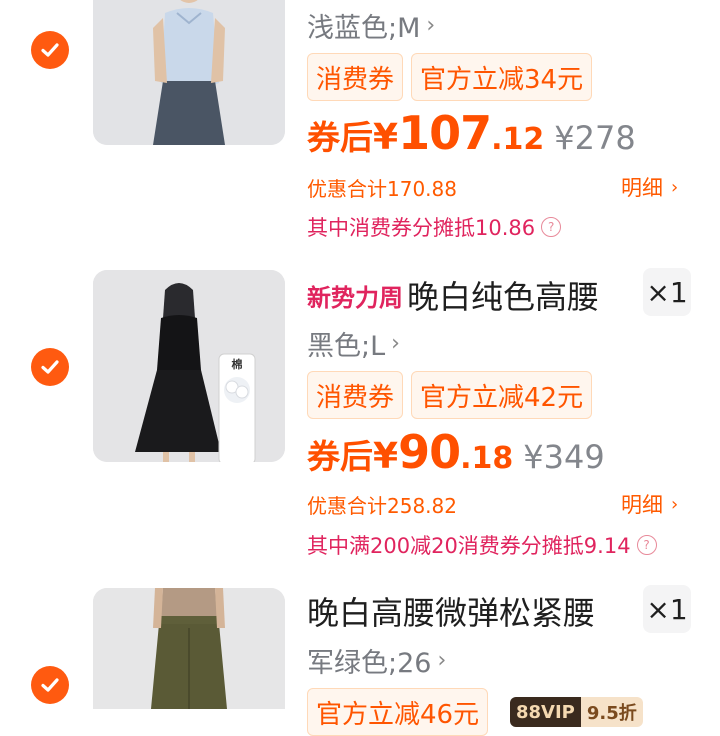  I want to click on coupon-share-text: 其中满200减20消费券分摊抵9.14, so click(469, 546).